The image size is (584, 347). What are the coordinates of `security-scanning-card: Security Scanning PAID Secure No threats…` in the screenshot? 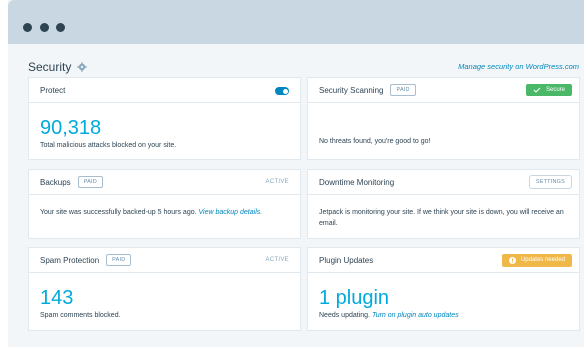 It's located at (443, 118).